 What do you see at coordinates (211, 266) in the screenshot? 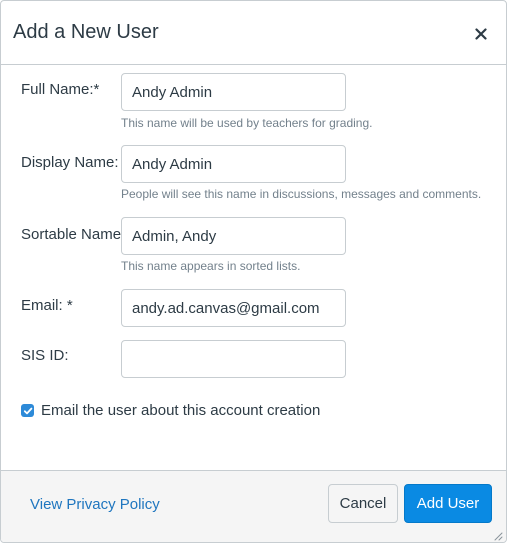
I see `sortable-name-hint: This name appears in sorted lists.` at bounding box center [211, 266].